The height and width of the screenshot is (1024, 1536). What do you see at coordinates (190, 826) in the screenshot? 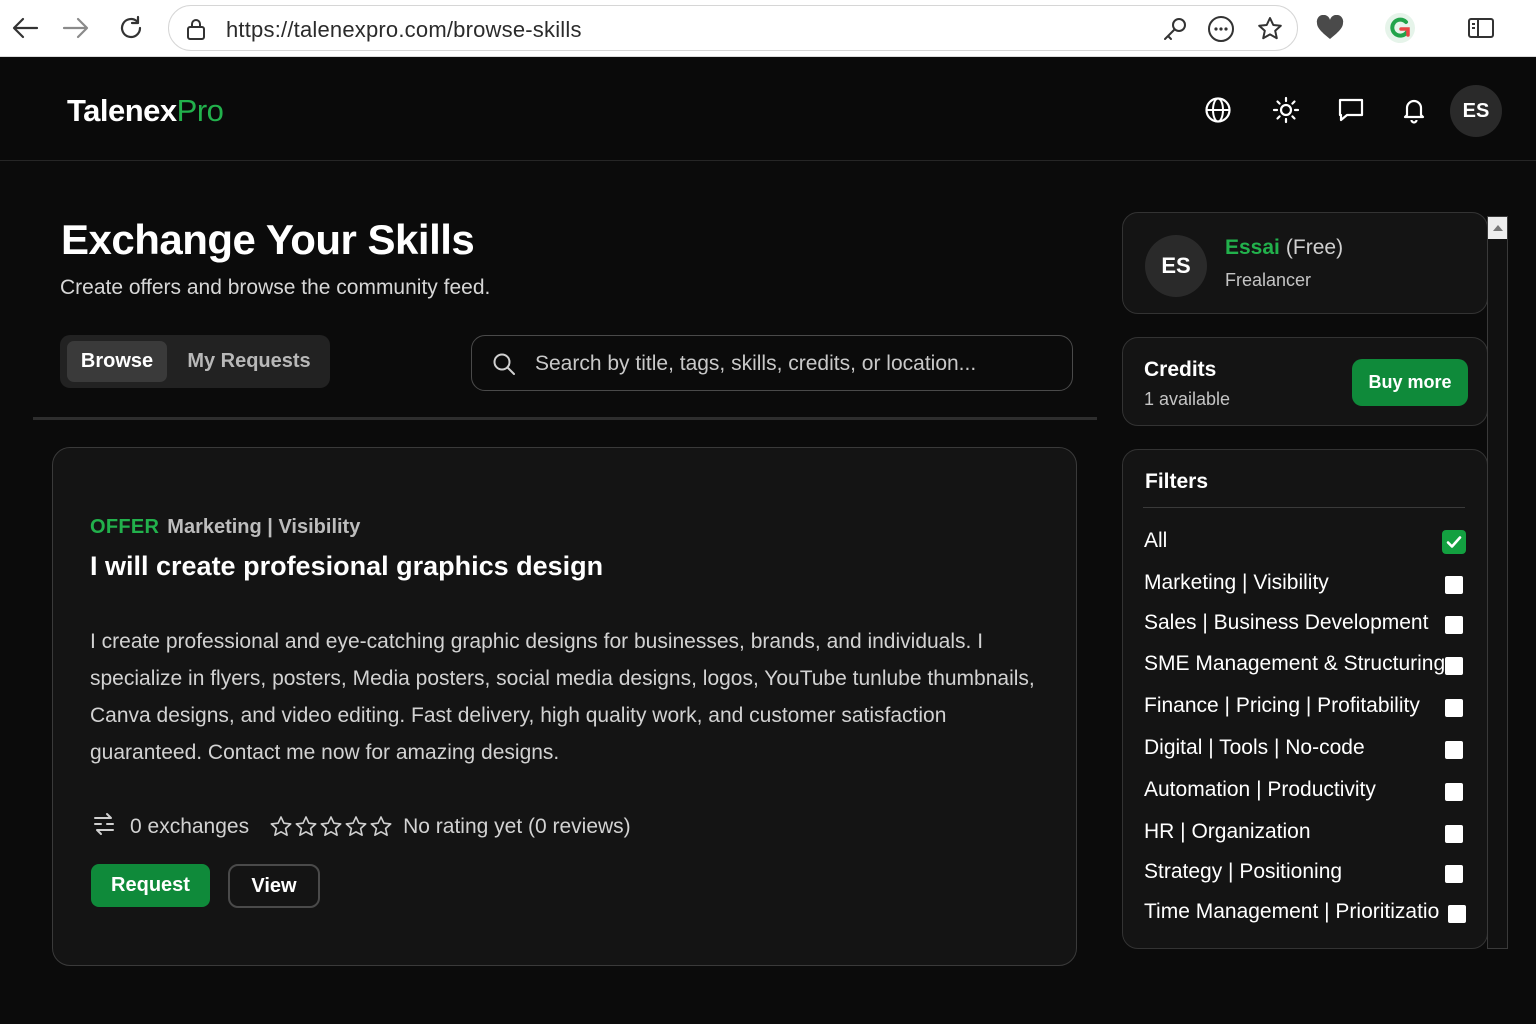
I see `exchange-count: 0 exchanges` at bounding box center [190, 826].